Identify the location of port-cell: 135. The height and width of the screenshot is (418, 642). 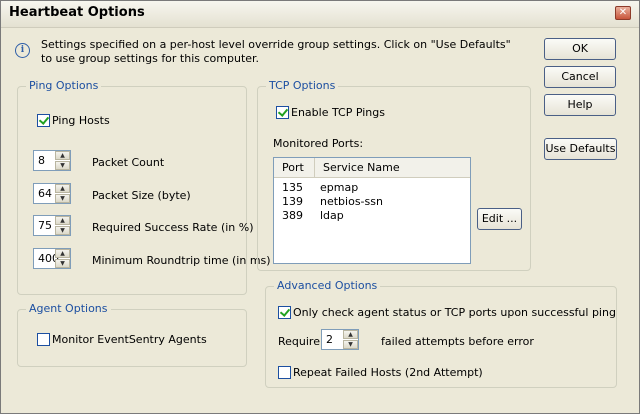
(292, 187).